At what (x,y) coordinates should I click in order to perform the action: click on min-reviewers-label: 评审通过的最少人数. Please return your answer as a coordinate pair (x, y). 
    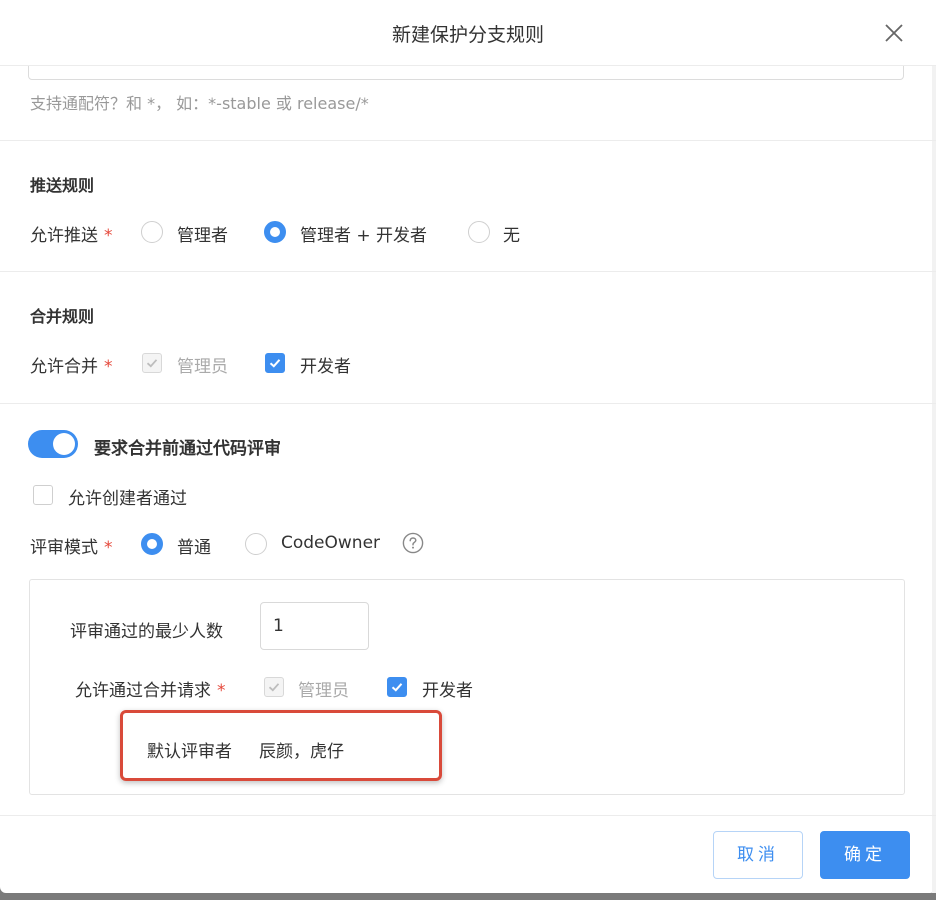
    Looking at the image, I should click on (146, 629).